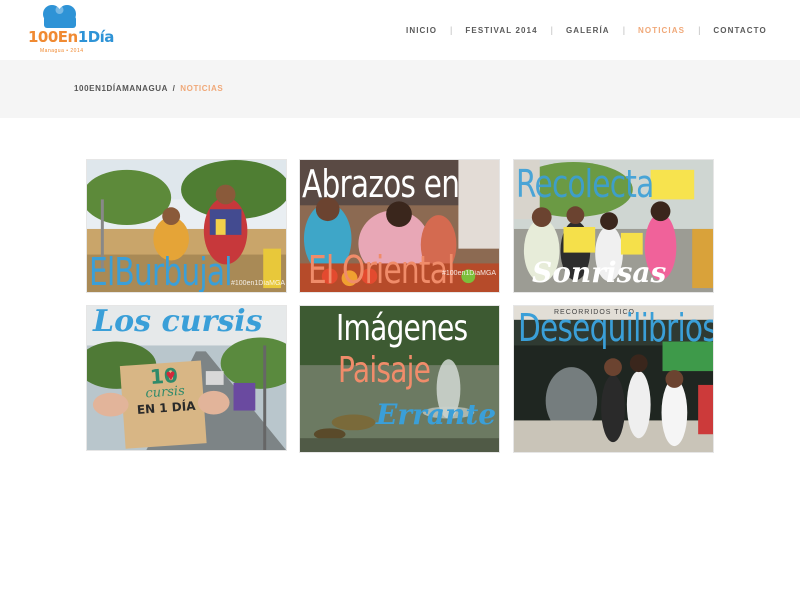 The image size is (800, 600). Describe the element at coordinates (421, 30) in the screenshot. I see `nav-item-inicio: INICIO` at that location.